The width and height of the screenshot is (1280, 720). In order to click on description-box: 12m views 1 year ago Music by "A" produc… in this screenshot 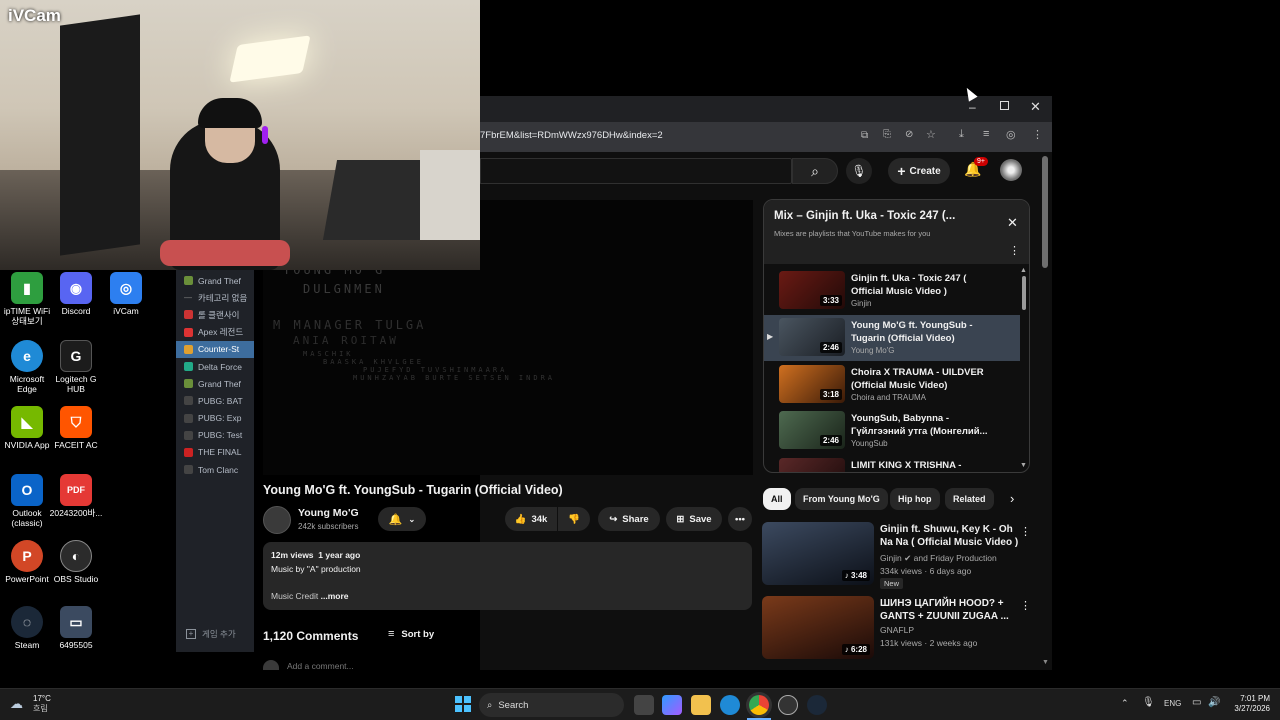, I will do `click(507, 576)`.